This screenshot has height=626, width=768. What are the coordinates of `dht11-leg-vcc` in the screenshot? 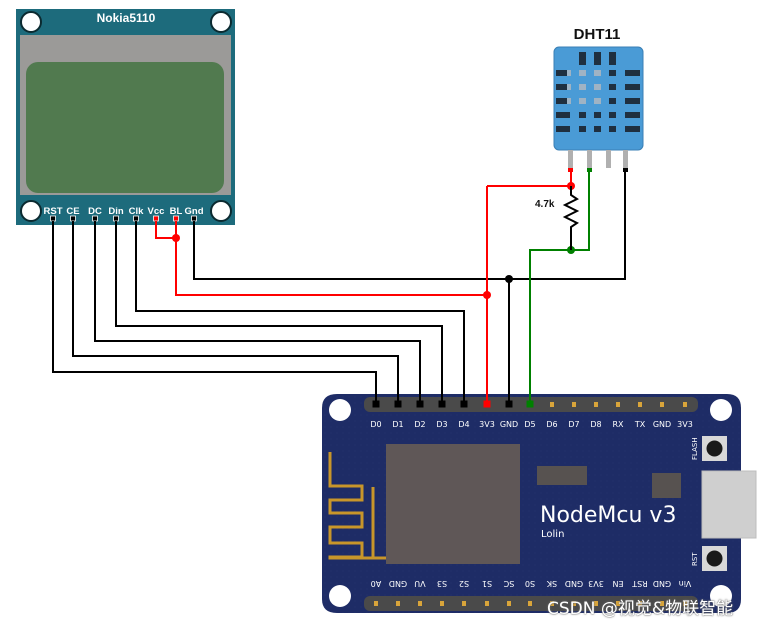 It's located at (570, 160).